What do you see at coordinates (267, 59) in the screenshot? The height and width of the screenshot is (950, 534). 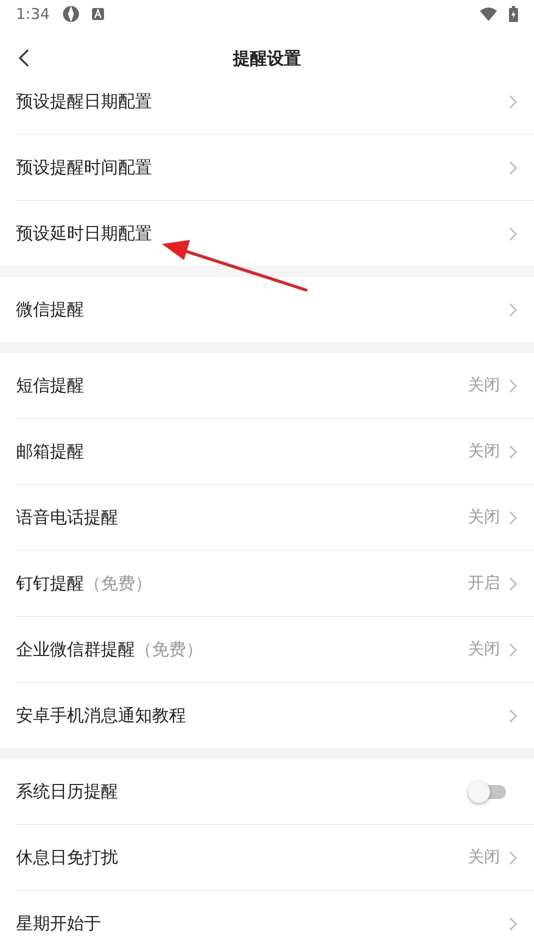 I see `page-title: 提醒设置` at bounding box center [267, 59].